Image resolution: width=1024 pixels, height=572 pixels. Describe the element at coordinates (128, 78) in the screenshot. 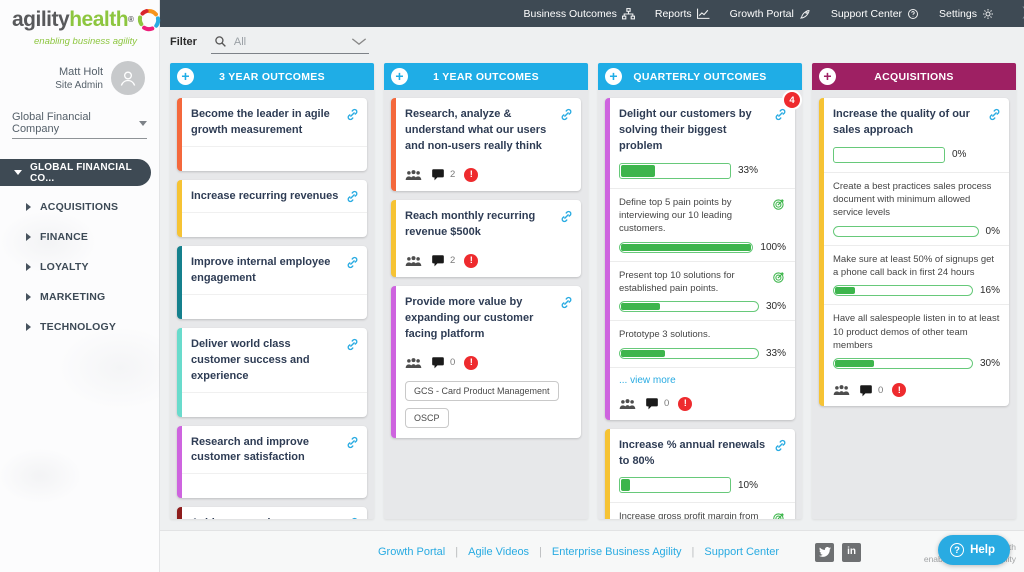

I see `avatar` at that location.